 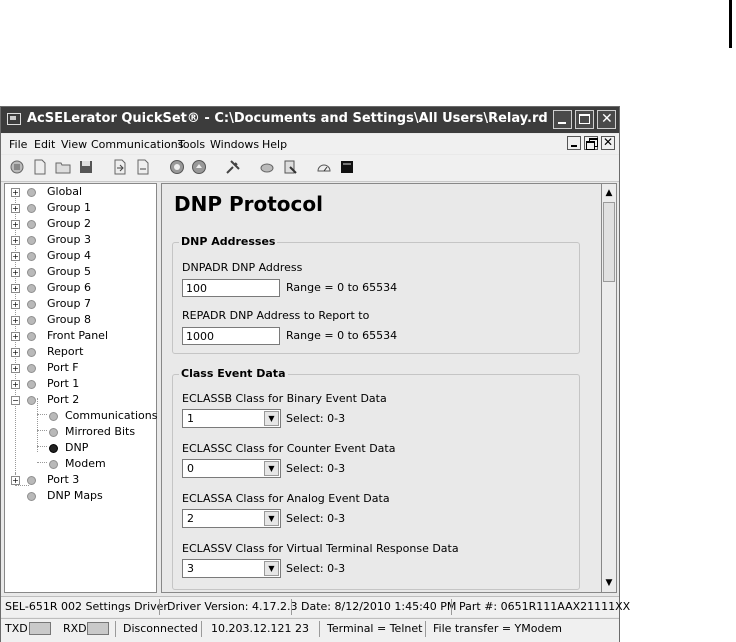 I want to click on minimize-icon, so click(x=562, y=123).